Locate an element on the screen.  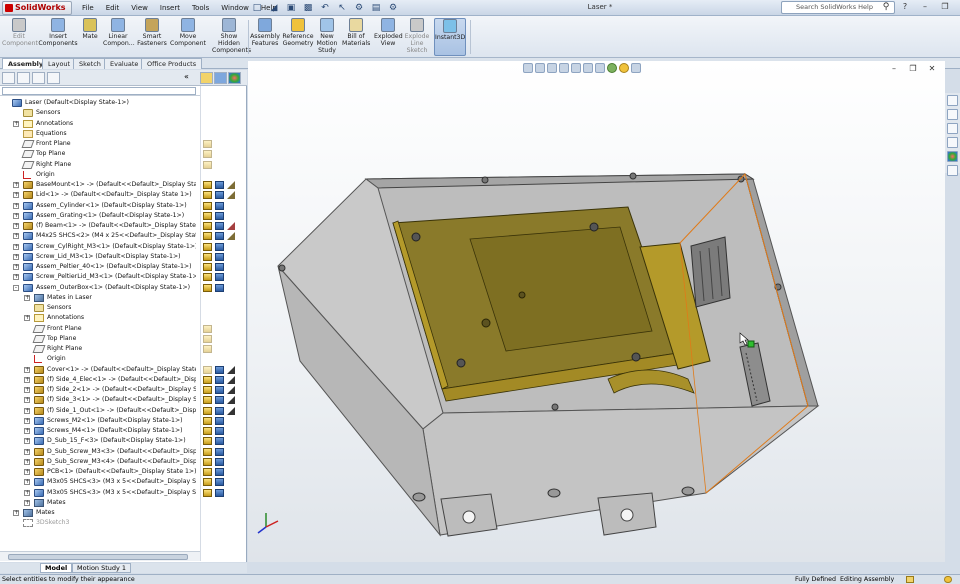
instant3d-button: Instant3D is located at coordinates (450, 37).